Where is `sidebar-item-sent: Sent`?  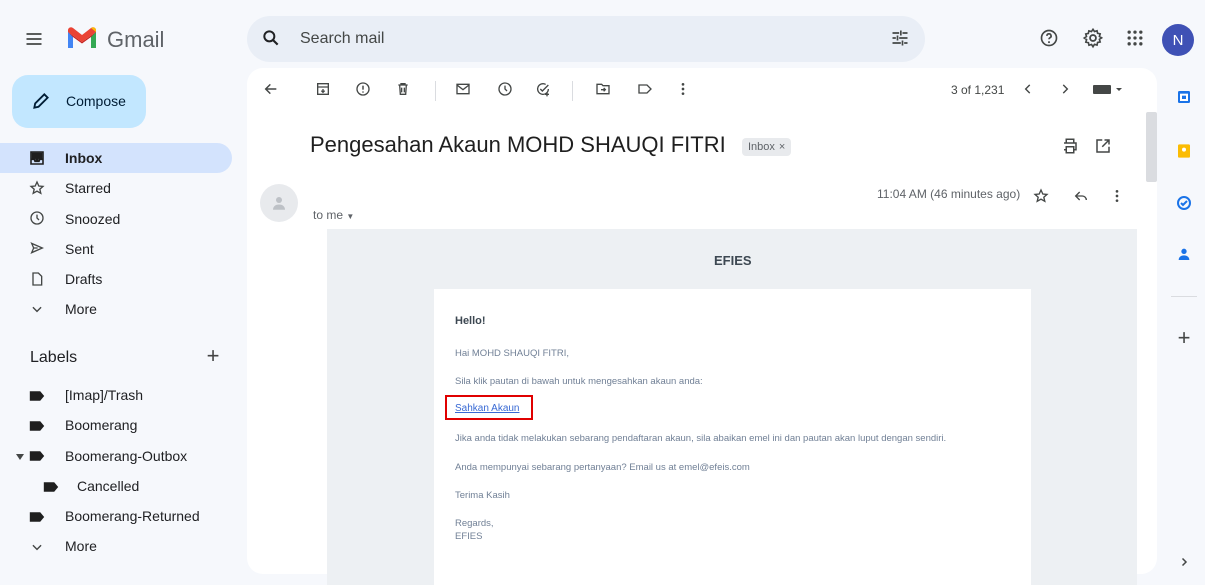 sidebar-item-sent: Sent is located at coordinates (79, 249).